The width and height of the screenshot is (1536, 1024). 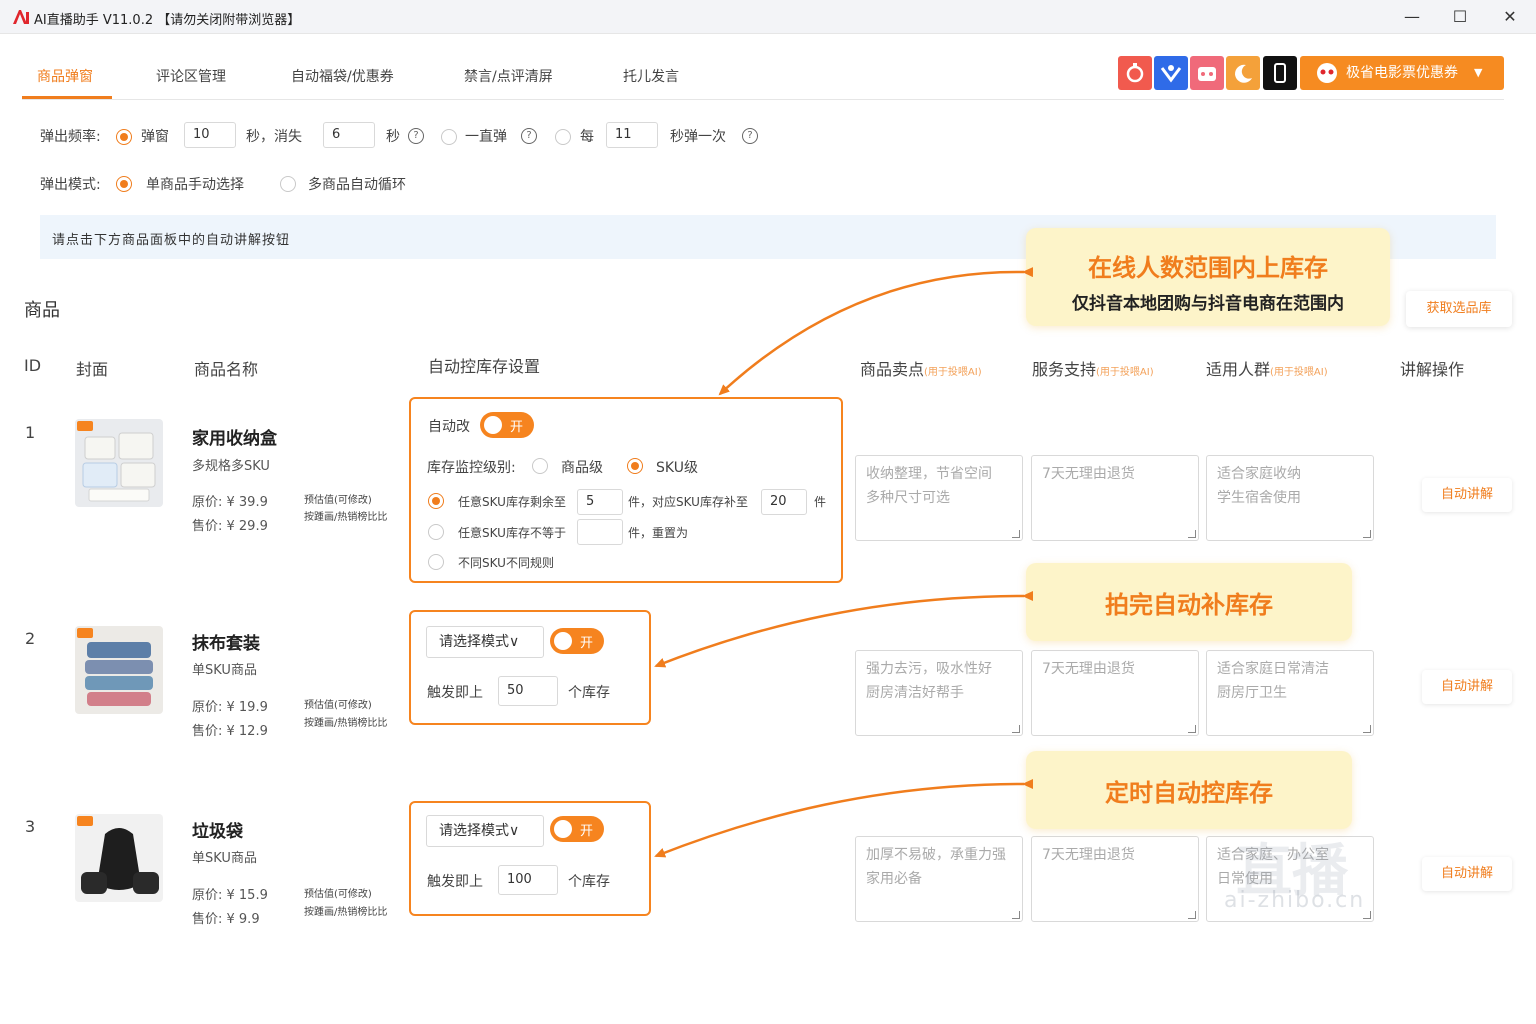 What do you see at coordinates (1311, 872) in the screenshot?
I see `watermark: 直播 ai-zhibo.cn` at bounding box center [1311, 872].